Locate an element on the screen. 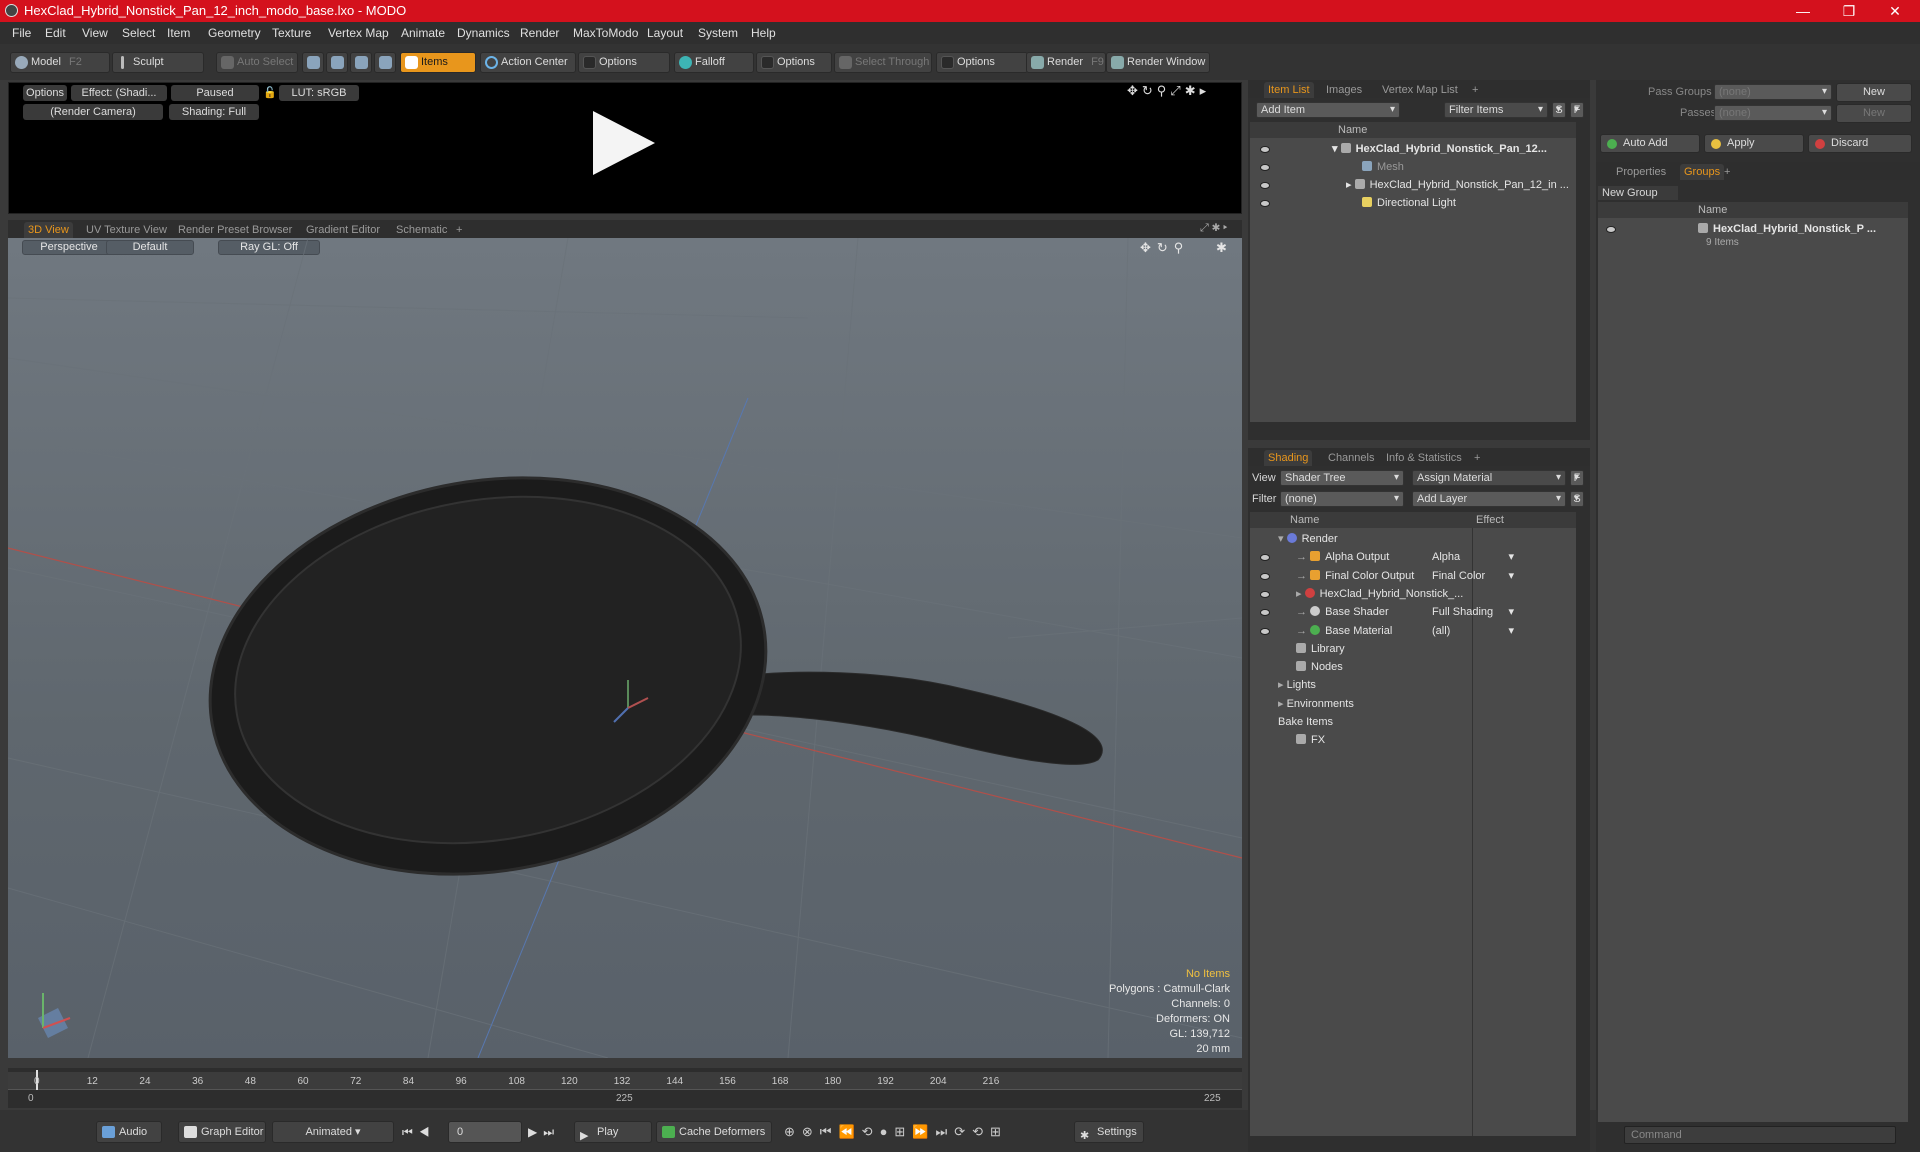 The width and height of the screenshot is (1920, 1152). menu-dynamics: Dynamics is located at coordinates (483, 33).